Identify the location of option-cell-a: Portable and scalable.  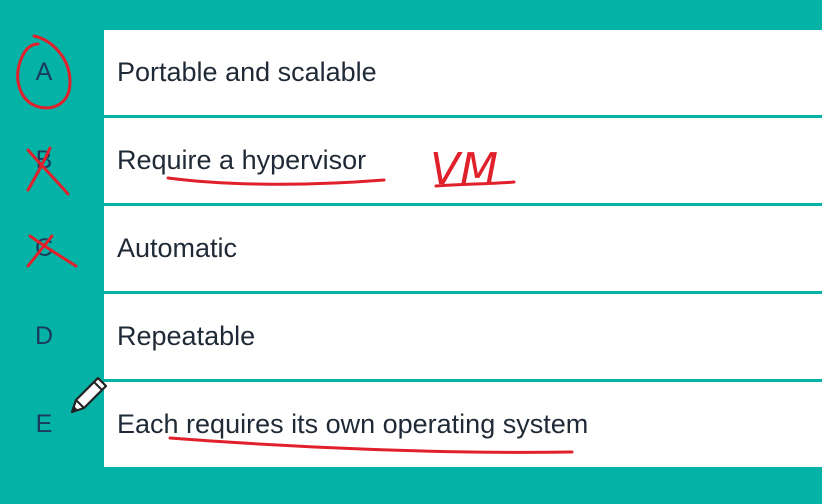
(463, 72).